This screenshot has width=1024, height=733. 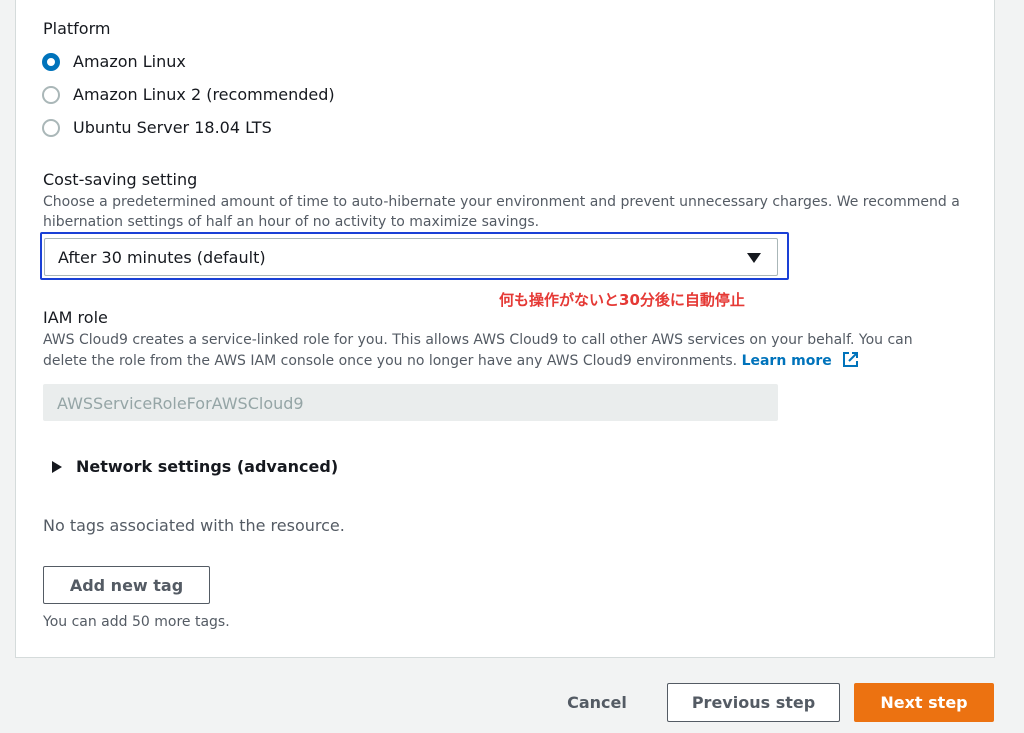 I want to click on cancel-button: Cancel, so click(x=597, y=702).